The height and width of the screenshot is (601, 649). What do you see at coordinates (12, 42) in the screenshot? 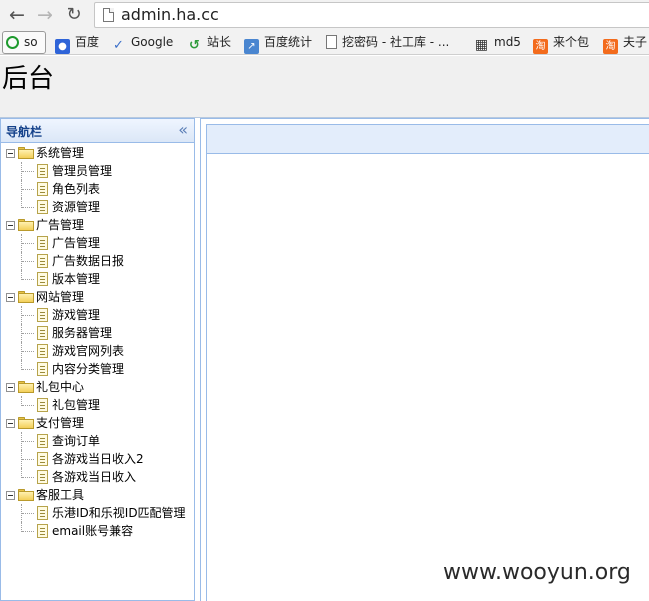
I see `360-search-icon` at bounding box center [12, 42].